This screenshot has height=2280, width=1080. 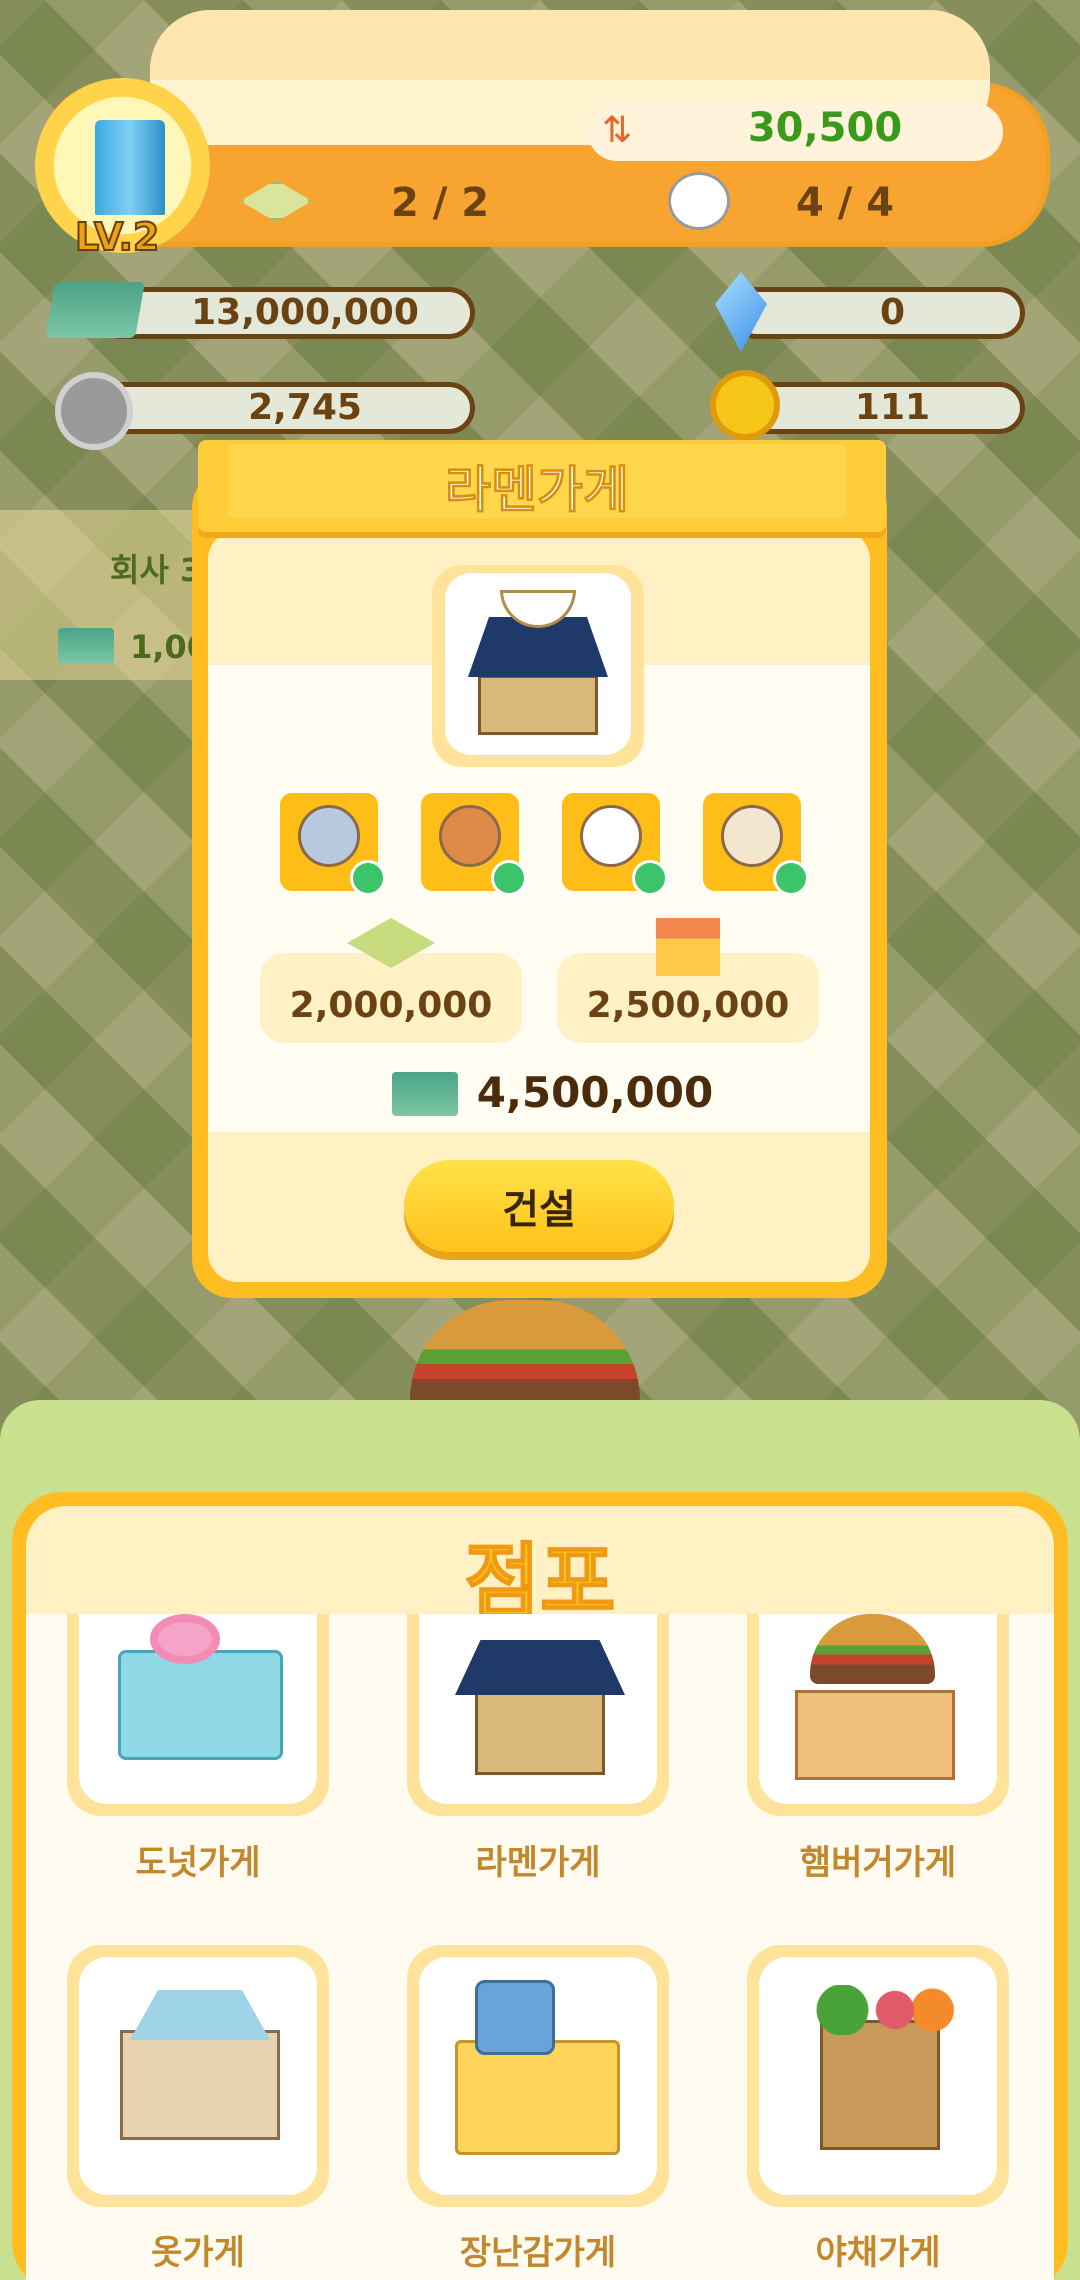 What do you see at coordinates (878, 2253) in the screenshot?
I see `shop-name: 야채가게` at bounding box center [878, 2253].